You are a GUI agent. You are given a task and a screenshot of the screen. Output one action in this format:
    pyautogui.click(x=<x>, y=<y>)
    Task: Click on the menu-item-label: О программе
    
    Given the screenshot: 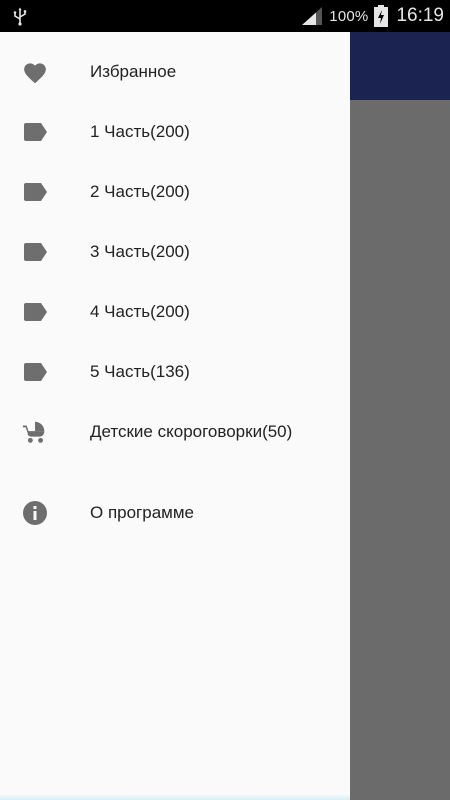 What is the action you would take?
    pyautogui.click(x=142, y=512)
    